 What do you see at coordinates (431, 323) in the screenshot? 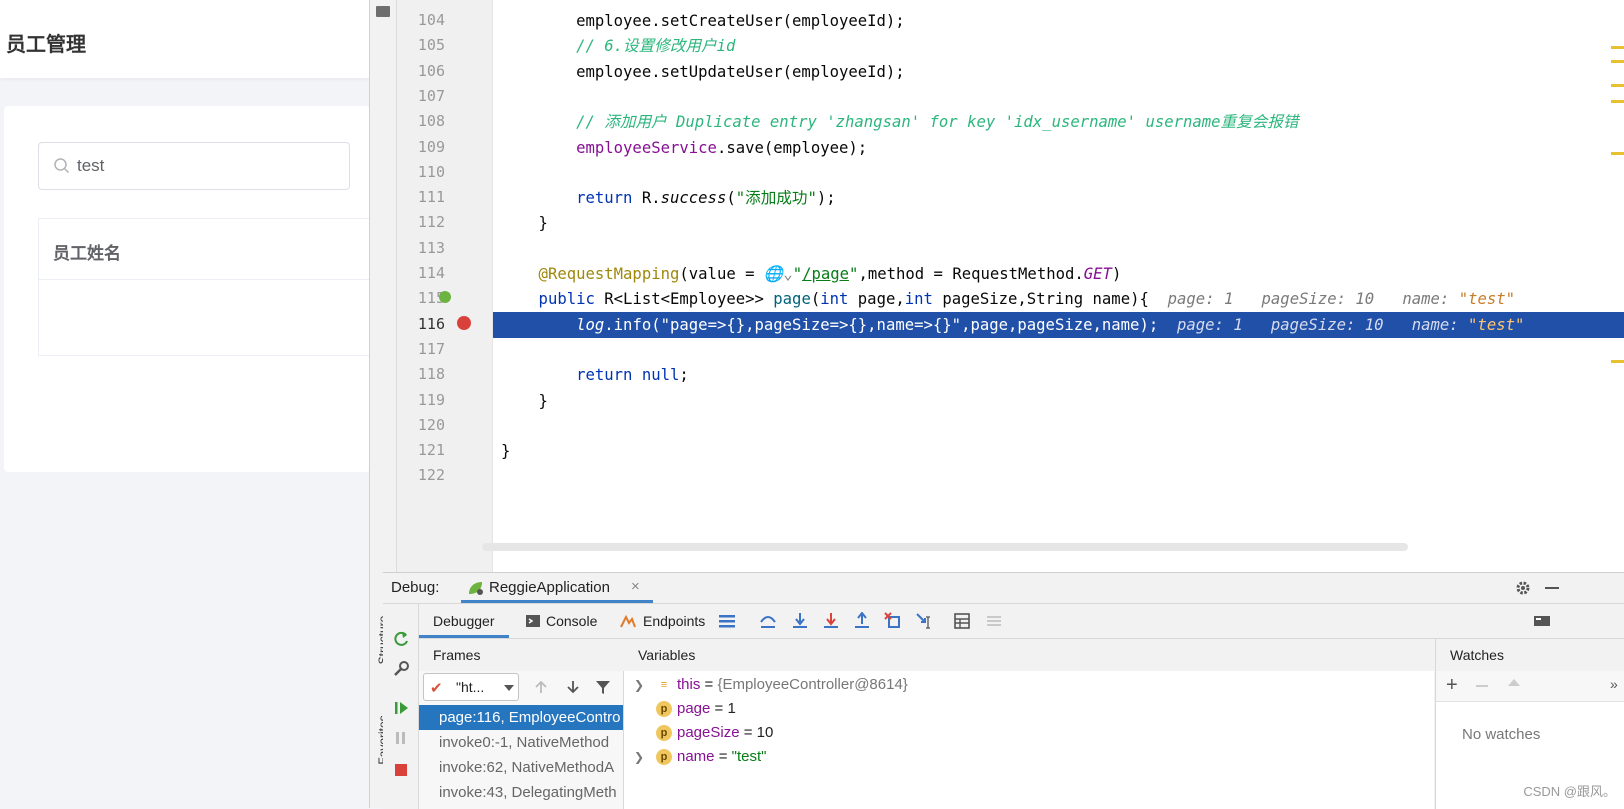
I see `line-number: 116` at bounding box center [431, 323].